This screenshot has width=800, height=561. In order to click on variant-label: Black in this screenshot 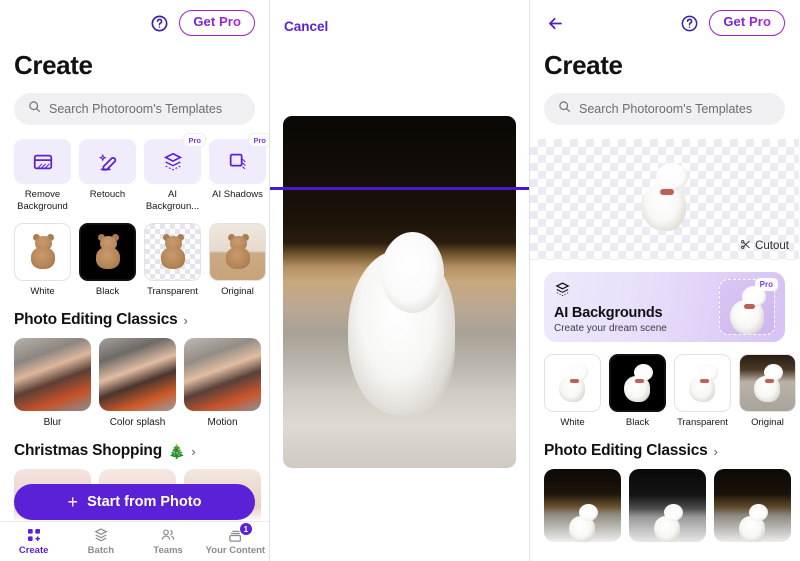, I will do `click(637, 422)`.